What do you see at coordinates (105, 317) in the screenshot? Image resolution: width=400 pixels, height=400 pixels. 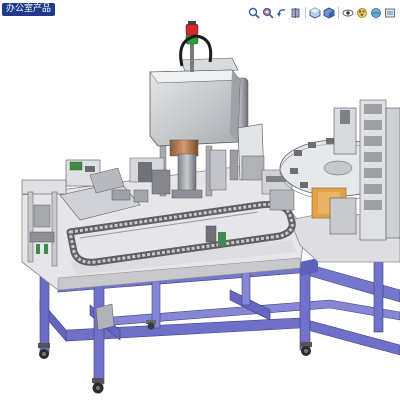 I see `corner-bracket` at bounding box center [105, 317].